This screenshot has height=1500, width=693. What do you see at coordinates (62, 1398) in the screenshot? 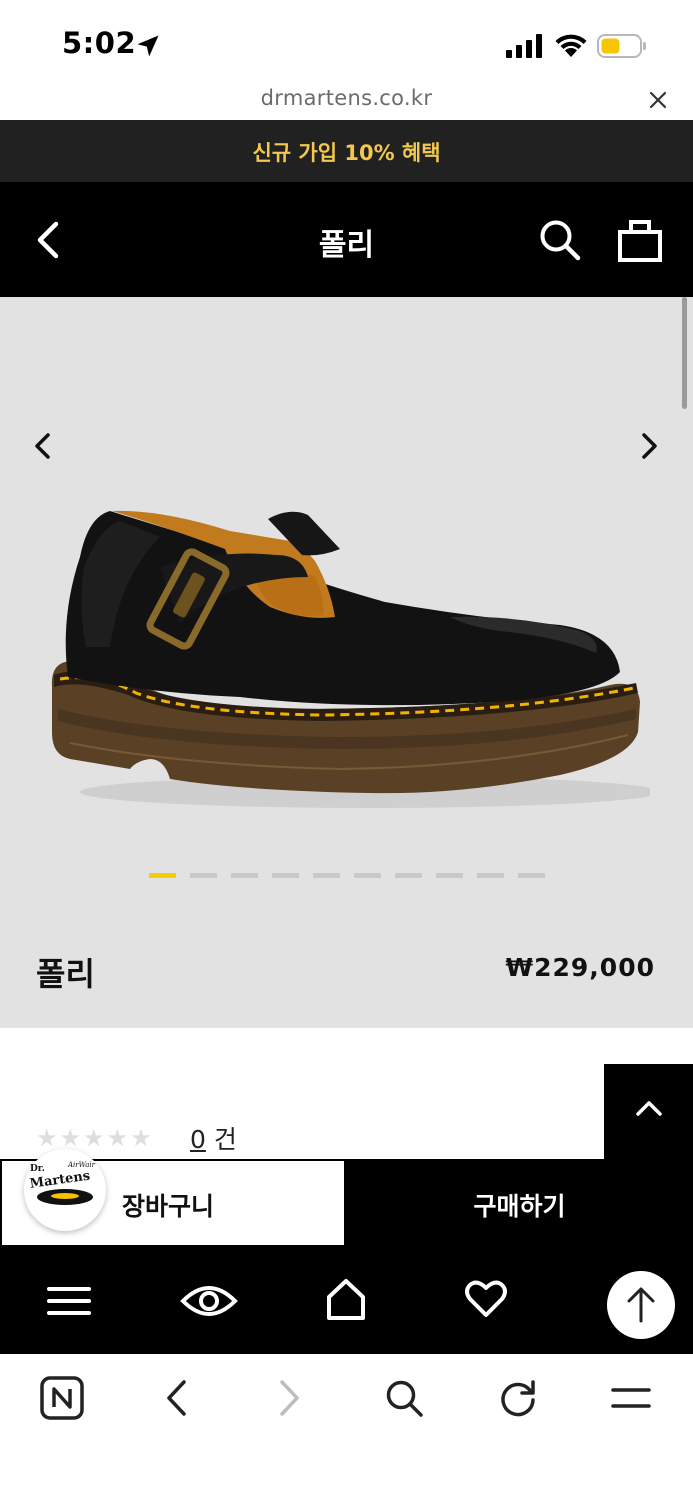
I see `naver-n-icon` at bounding box center [62, 1398].